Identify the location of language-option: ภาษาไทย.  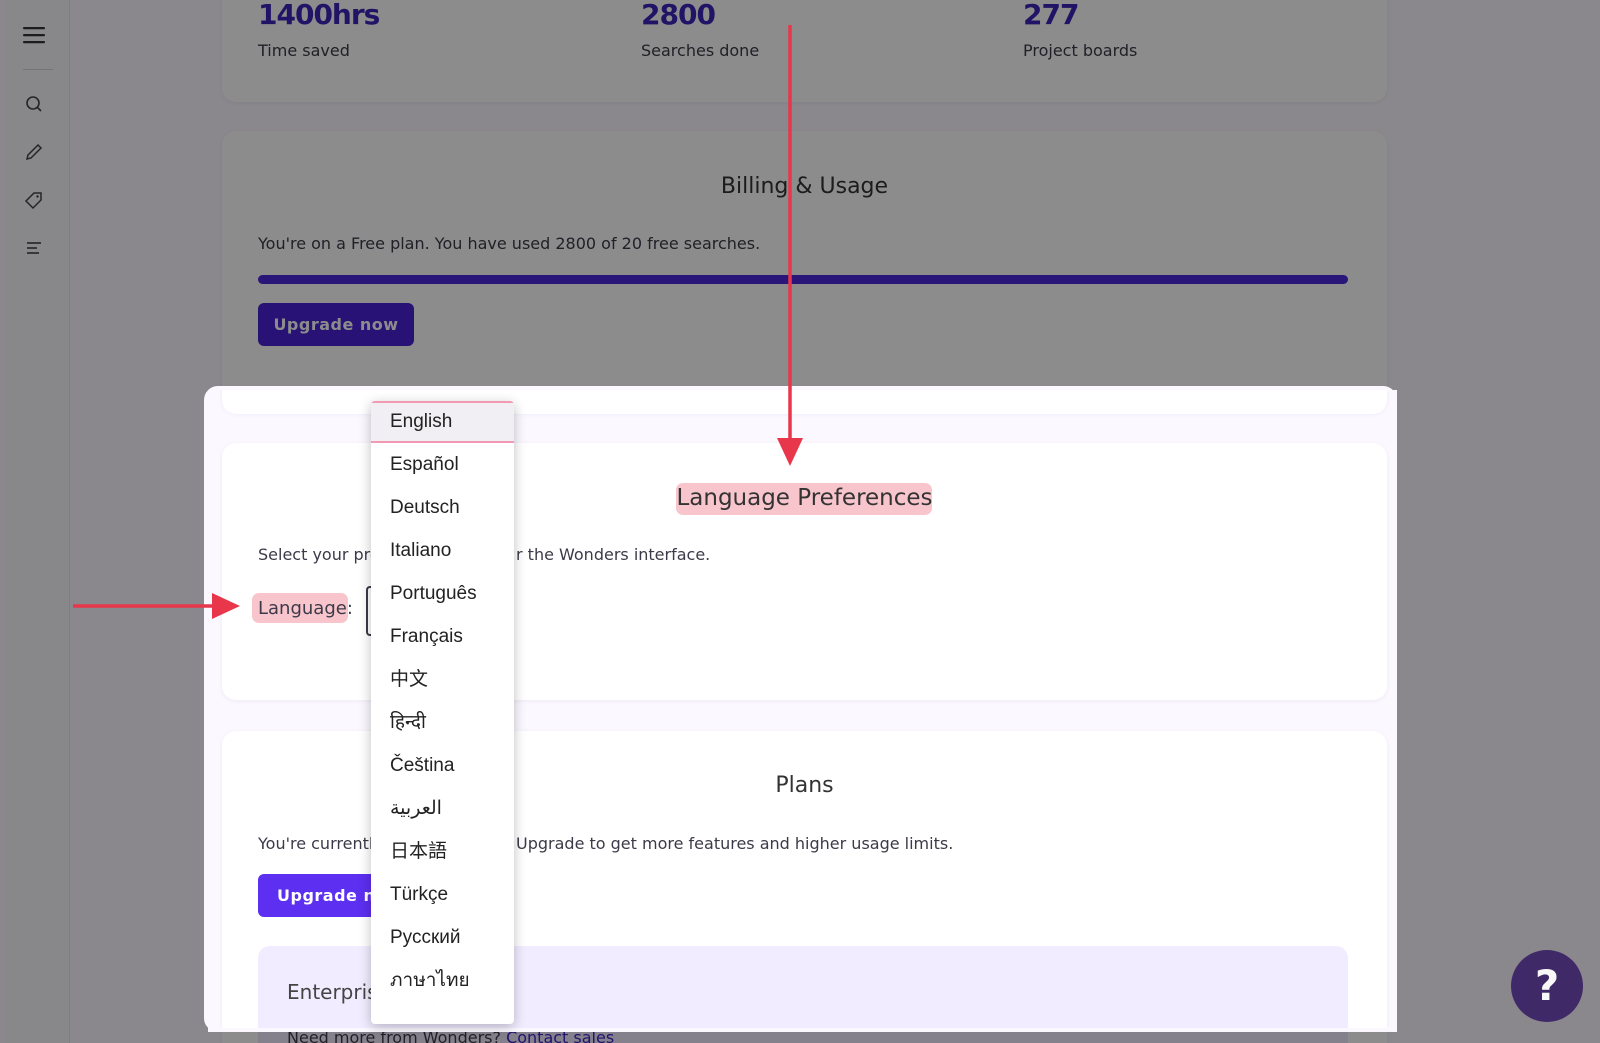
(442, 981).